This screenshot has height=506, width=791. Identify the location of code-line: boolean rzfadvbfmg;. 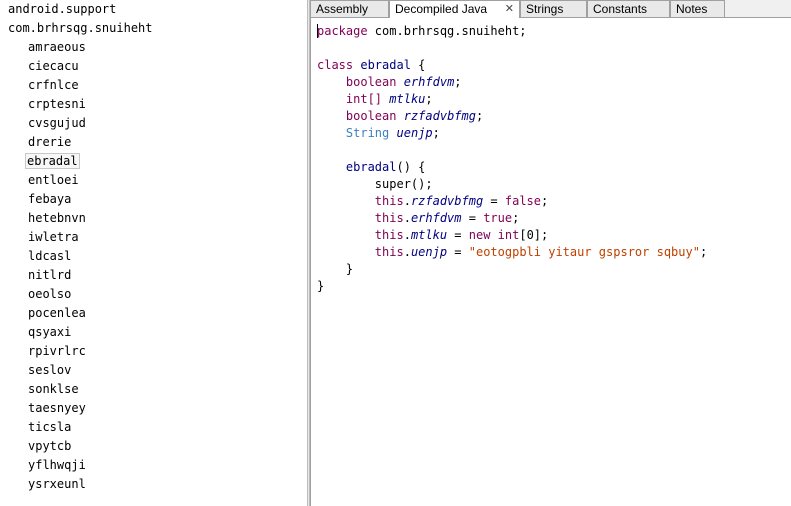
(414, 116).